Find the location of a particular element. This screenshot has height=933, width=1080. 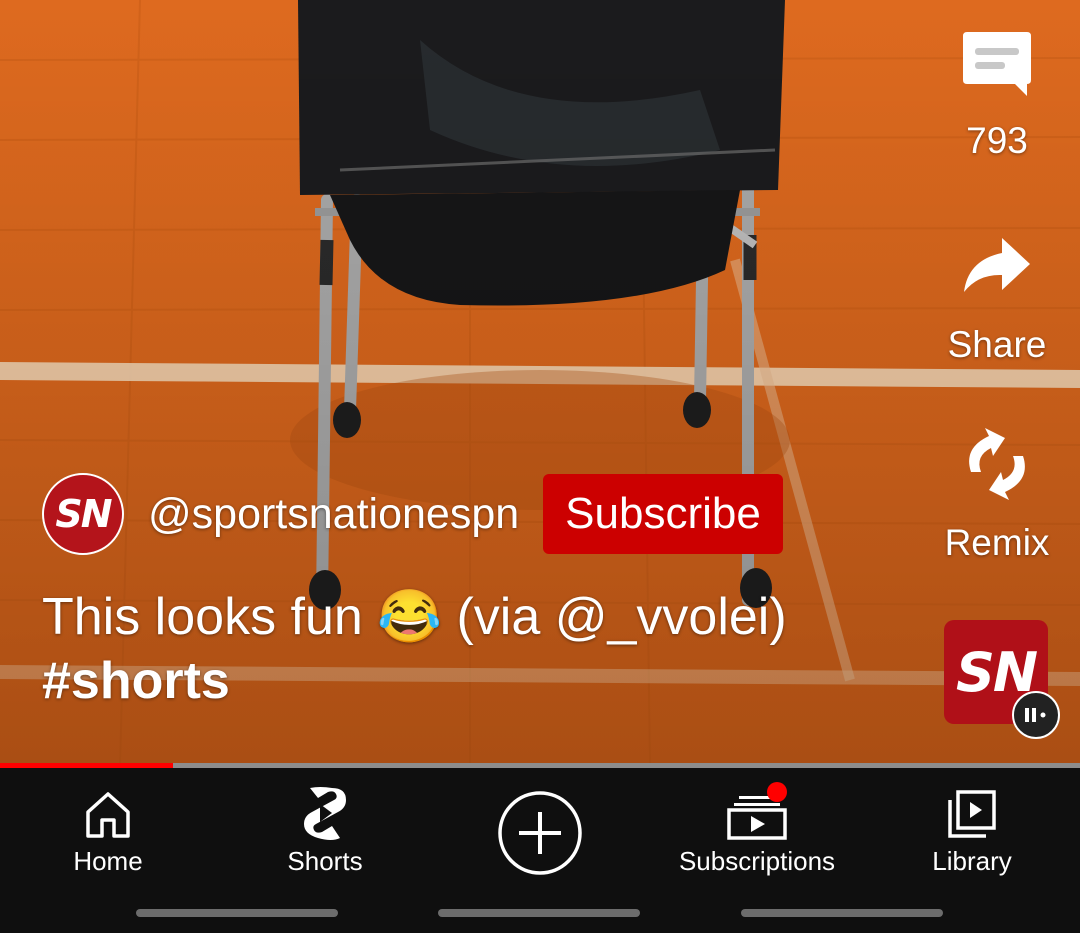

nav-library: Library is located at coordinates (972, 833).